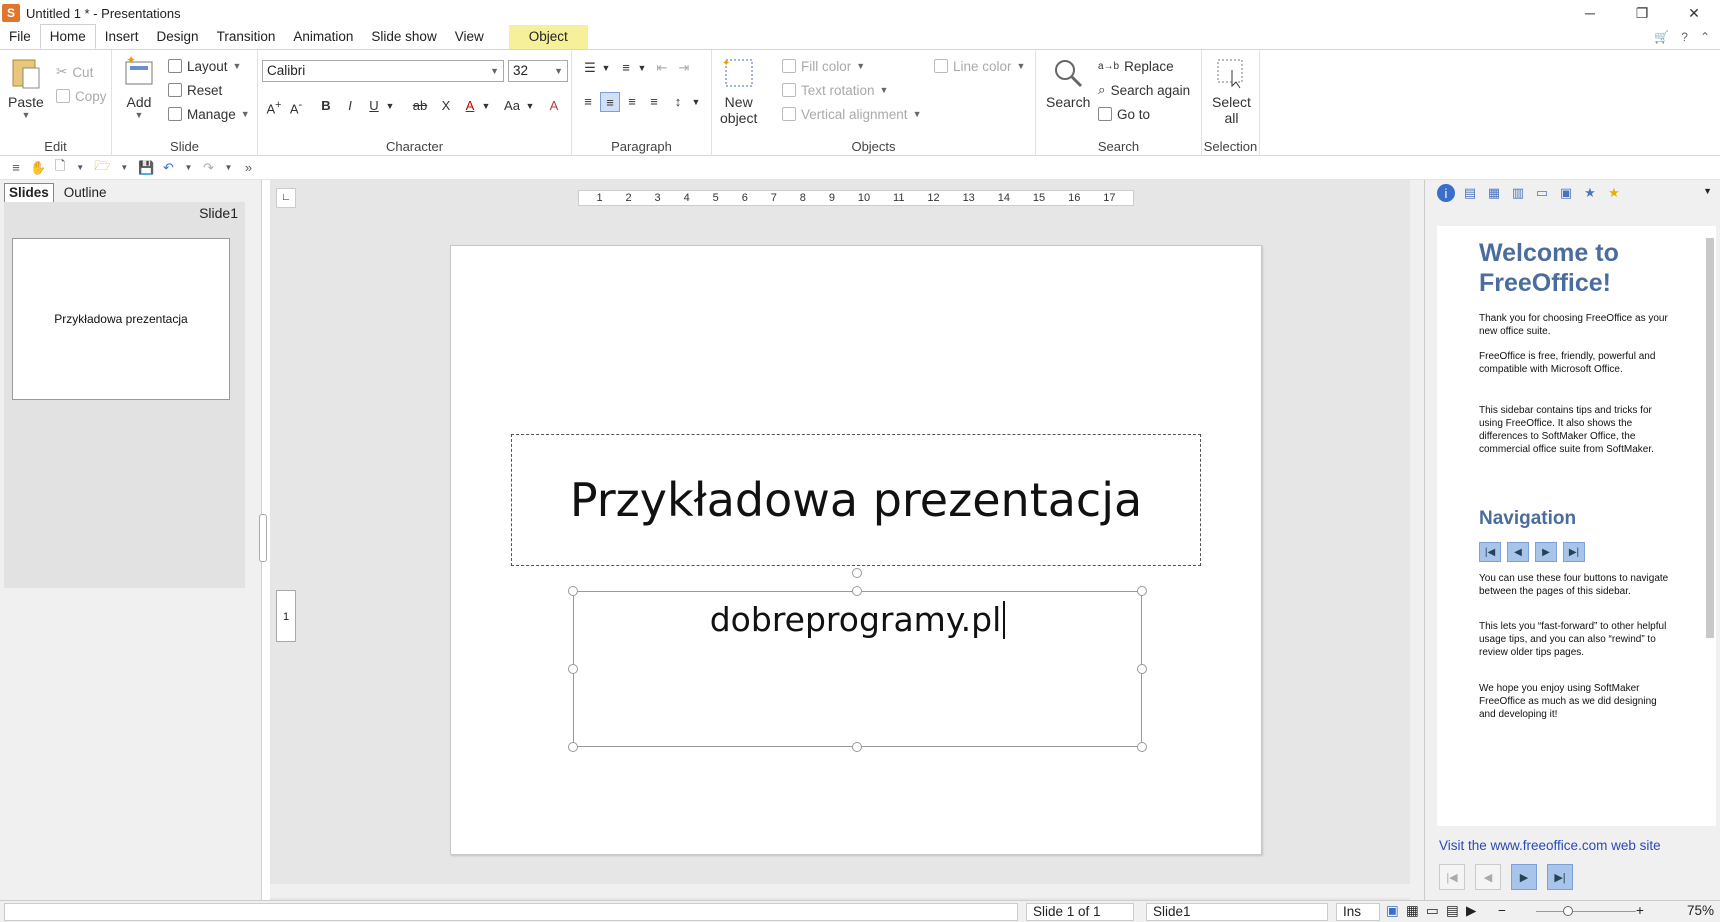  What do you see at coordinates (74, 72) in the screenshot?
I see `cut-button: ✂ Cut` at bounding box center [74, 72].